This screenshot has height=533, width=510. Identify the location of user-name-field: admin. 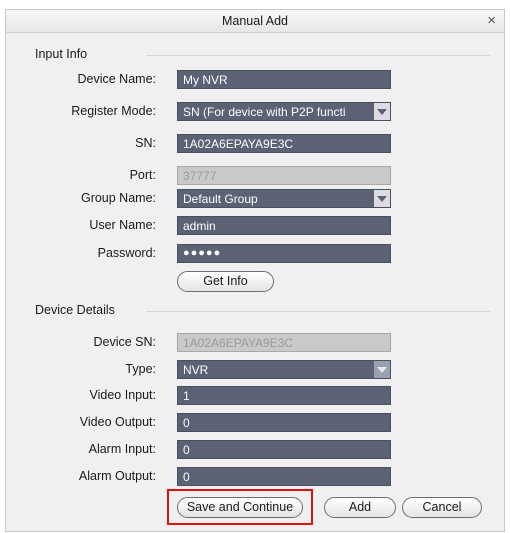
(284, 225).